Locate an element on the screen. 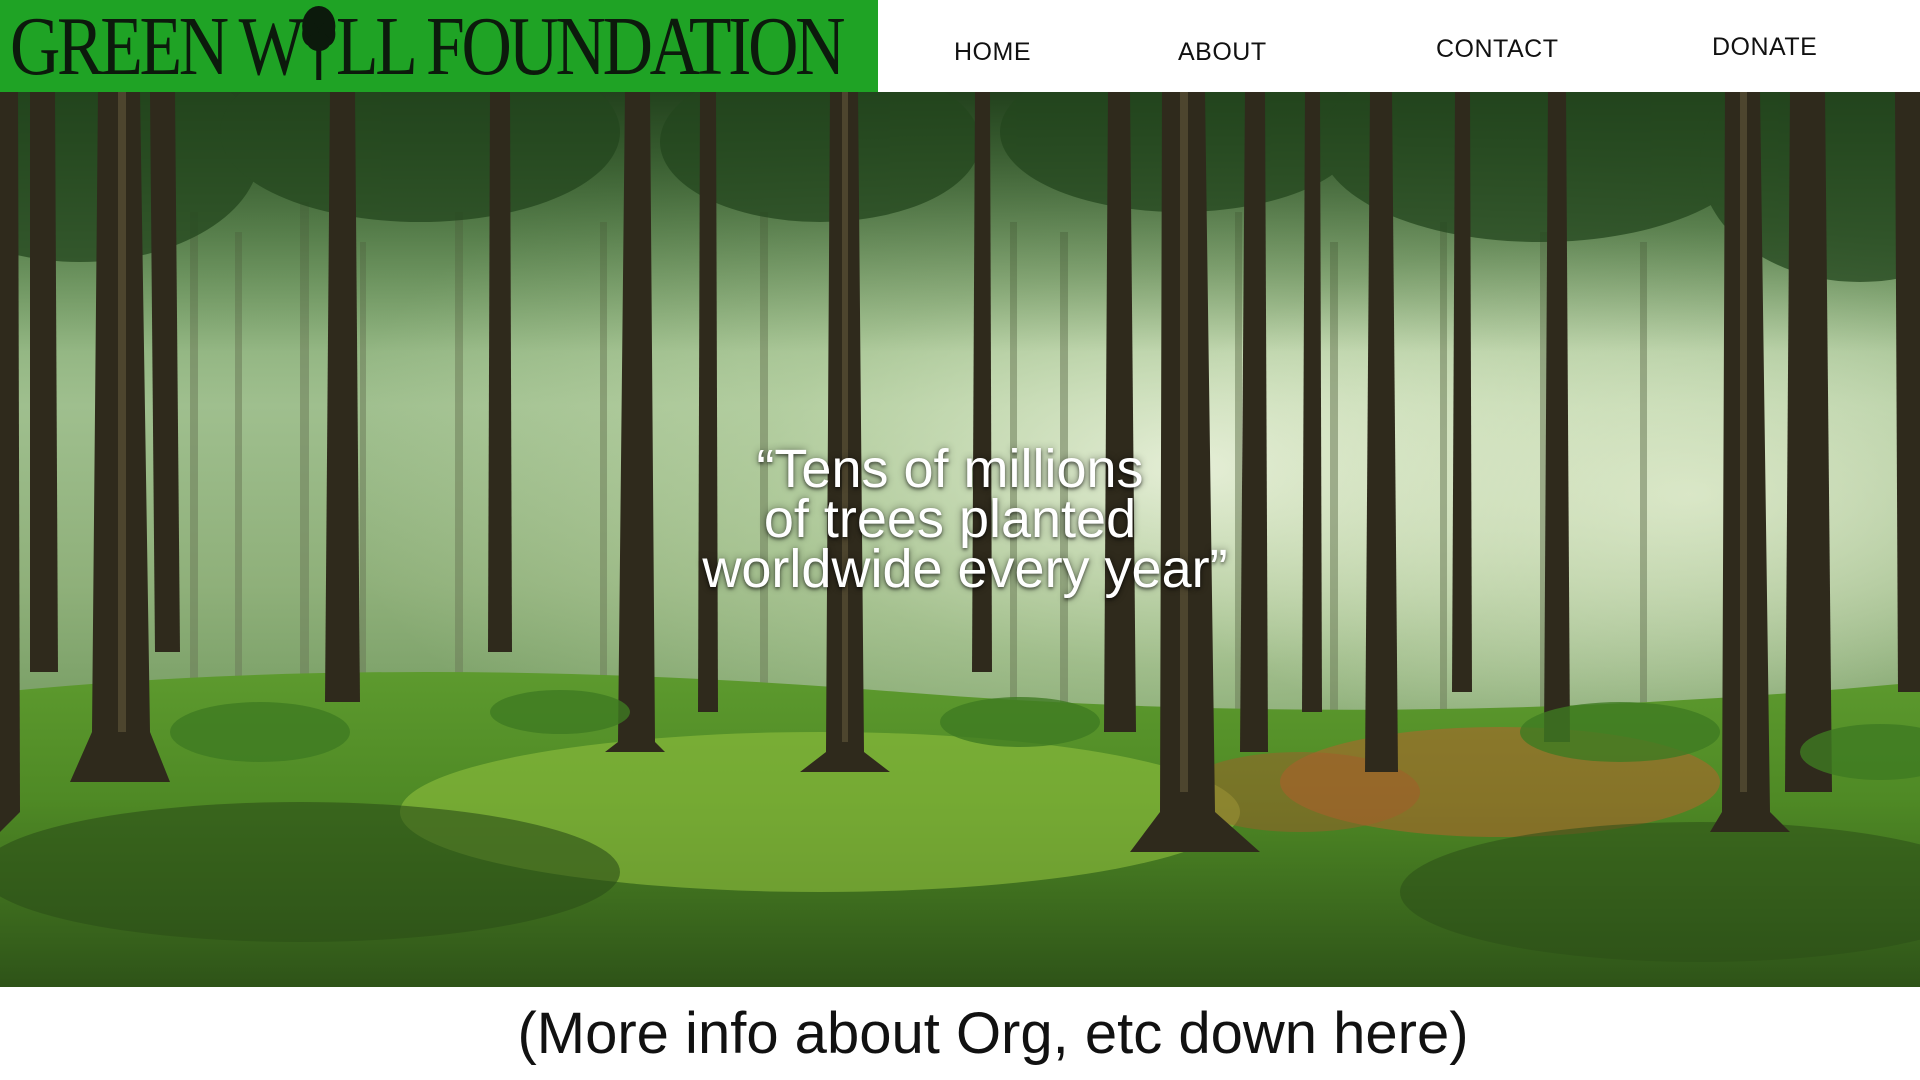 The height and width of the screenshot is (1080, 1920). more-info-text: (More info about Org, etc down here) is located at coordinates (993, 1033).